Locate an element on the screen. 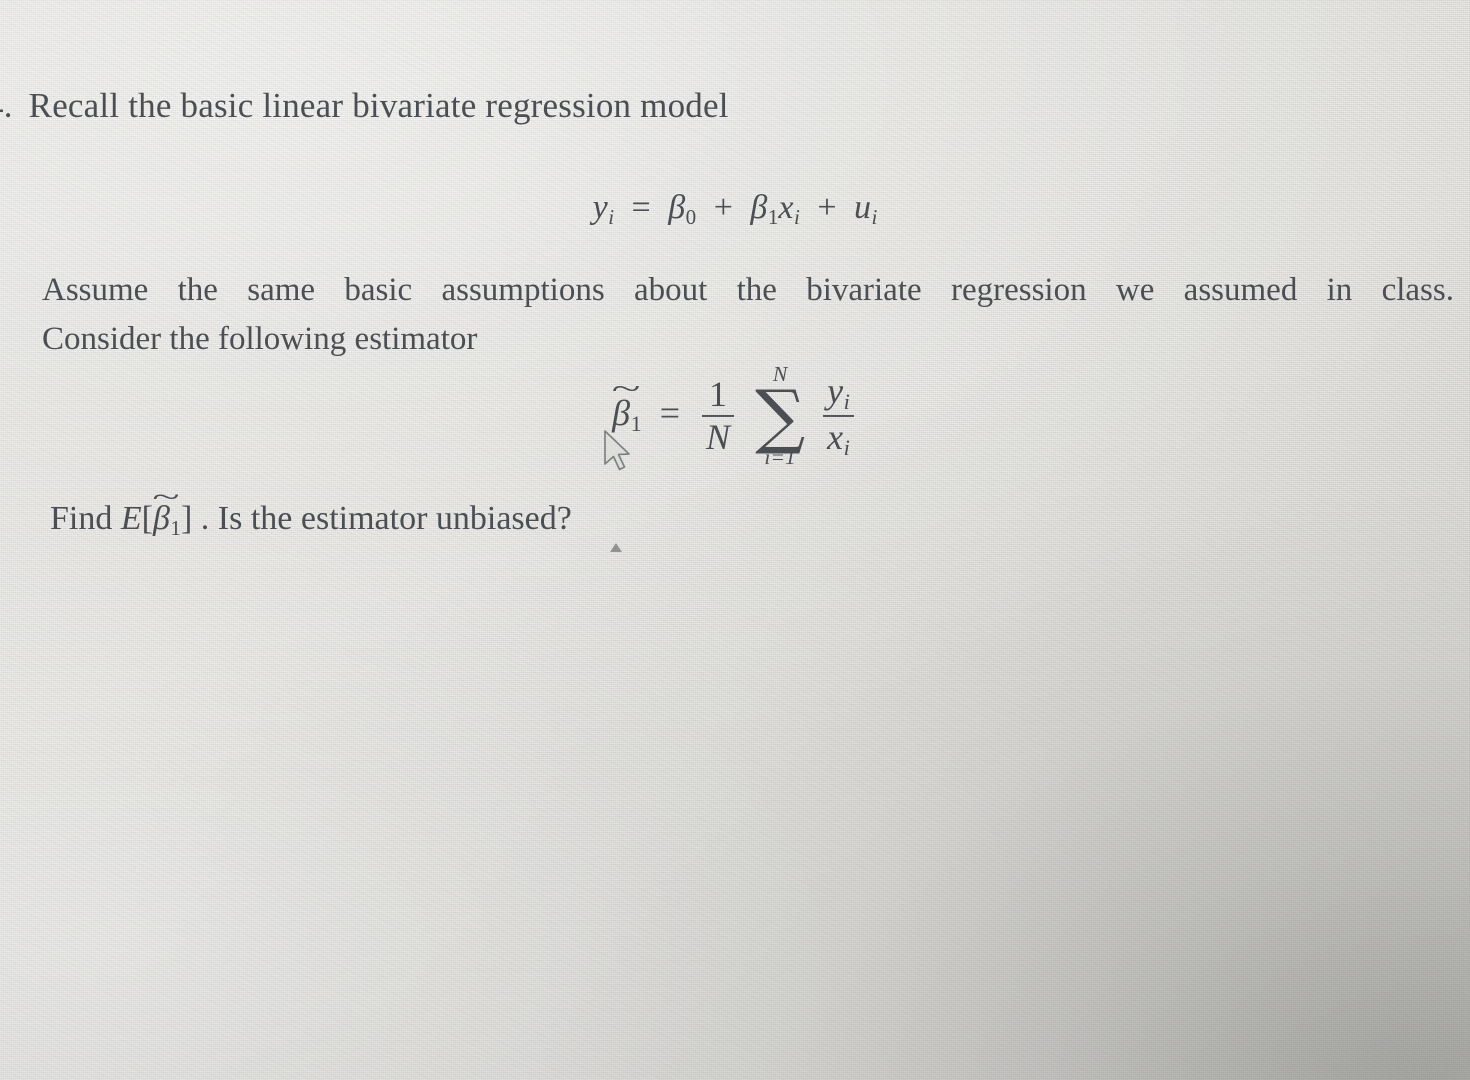 The height and width of the screenshot is (1080, 1470). eq-equals: = is located at coordinates (641, 207).